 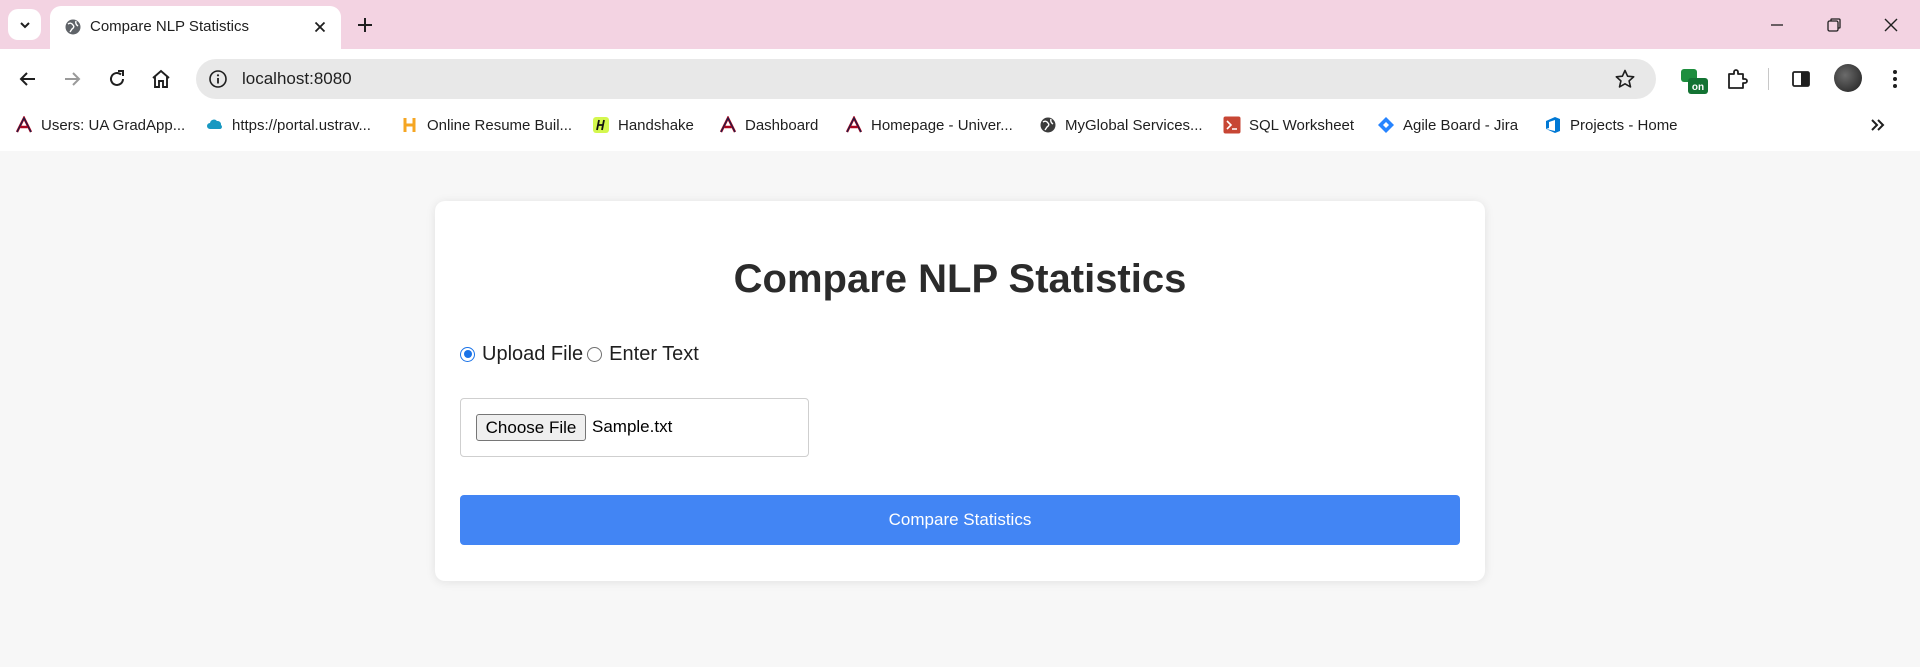 What do you see at coordinates (1461, 125) in the screenshot?
I see `bookmark-label: Agile Board - Jira` at bounding box center [1461, 125].